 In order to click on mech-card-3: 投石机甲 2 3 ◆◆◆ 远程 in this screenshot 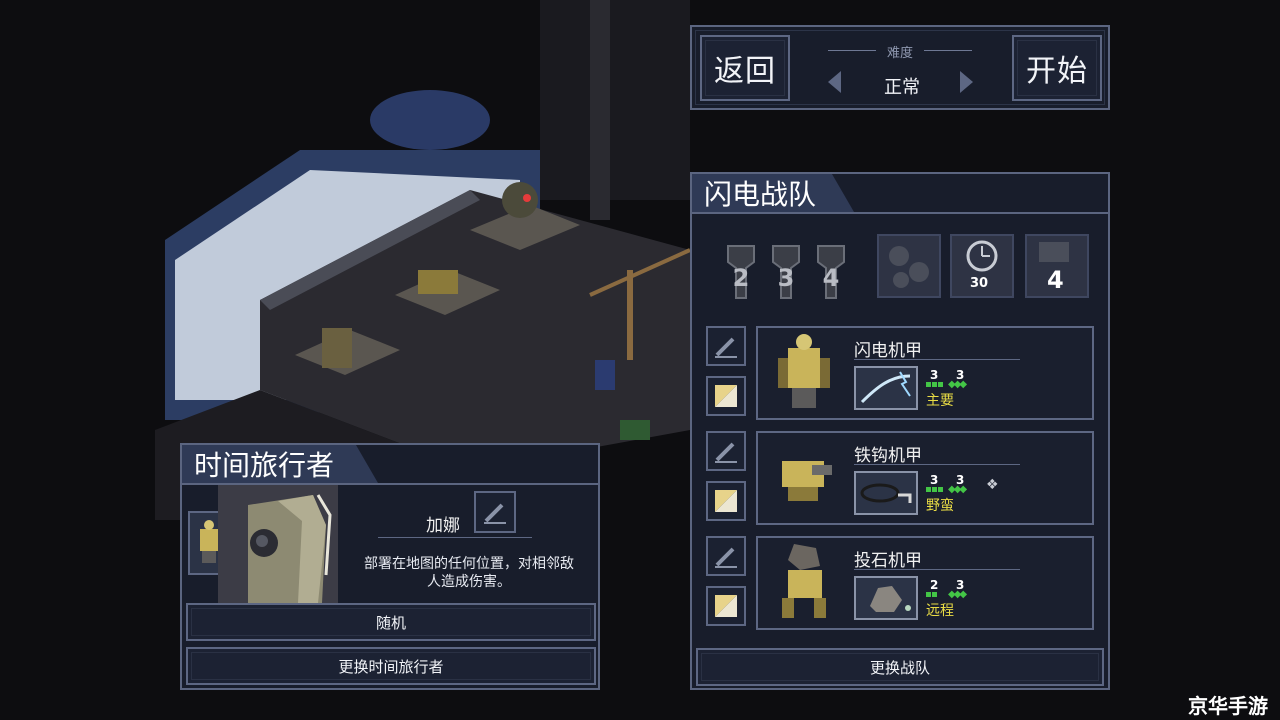, I will do `click(925, 583)`.